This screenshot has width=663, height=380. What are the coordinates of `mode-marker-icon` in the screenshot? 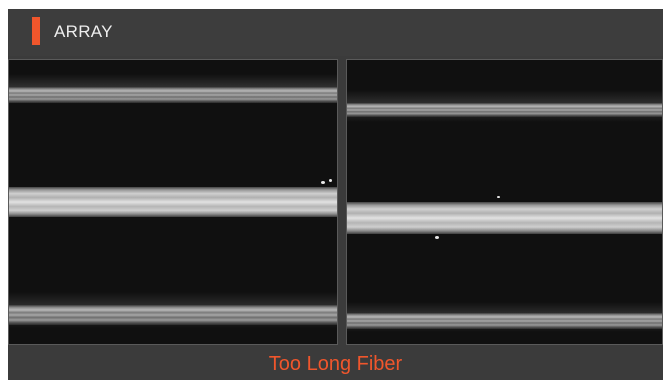 It's located at (36, 31).